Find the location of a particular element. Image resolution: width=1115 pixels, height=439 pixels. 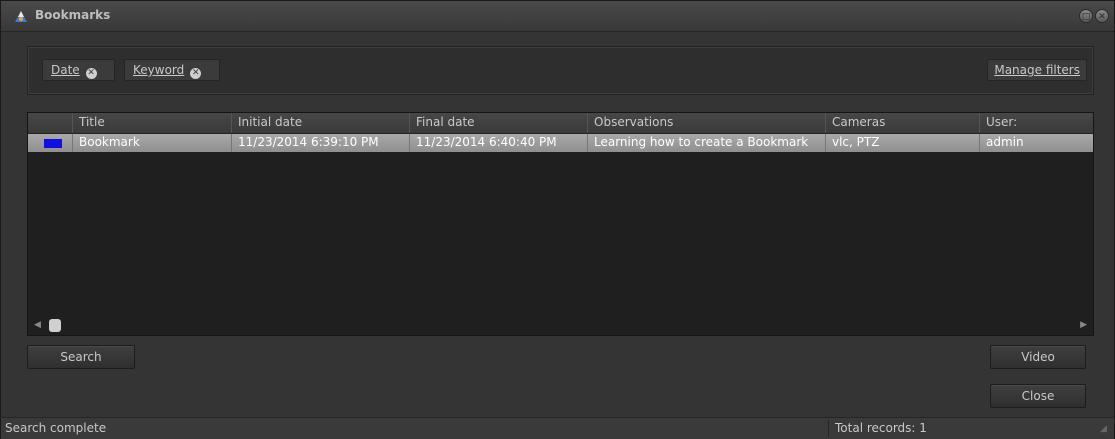

column-header-user: User: is located at coordinates (1036, 123).